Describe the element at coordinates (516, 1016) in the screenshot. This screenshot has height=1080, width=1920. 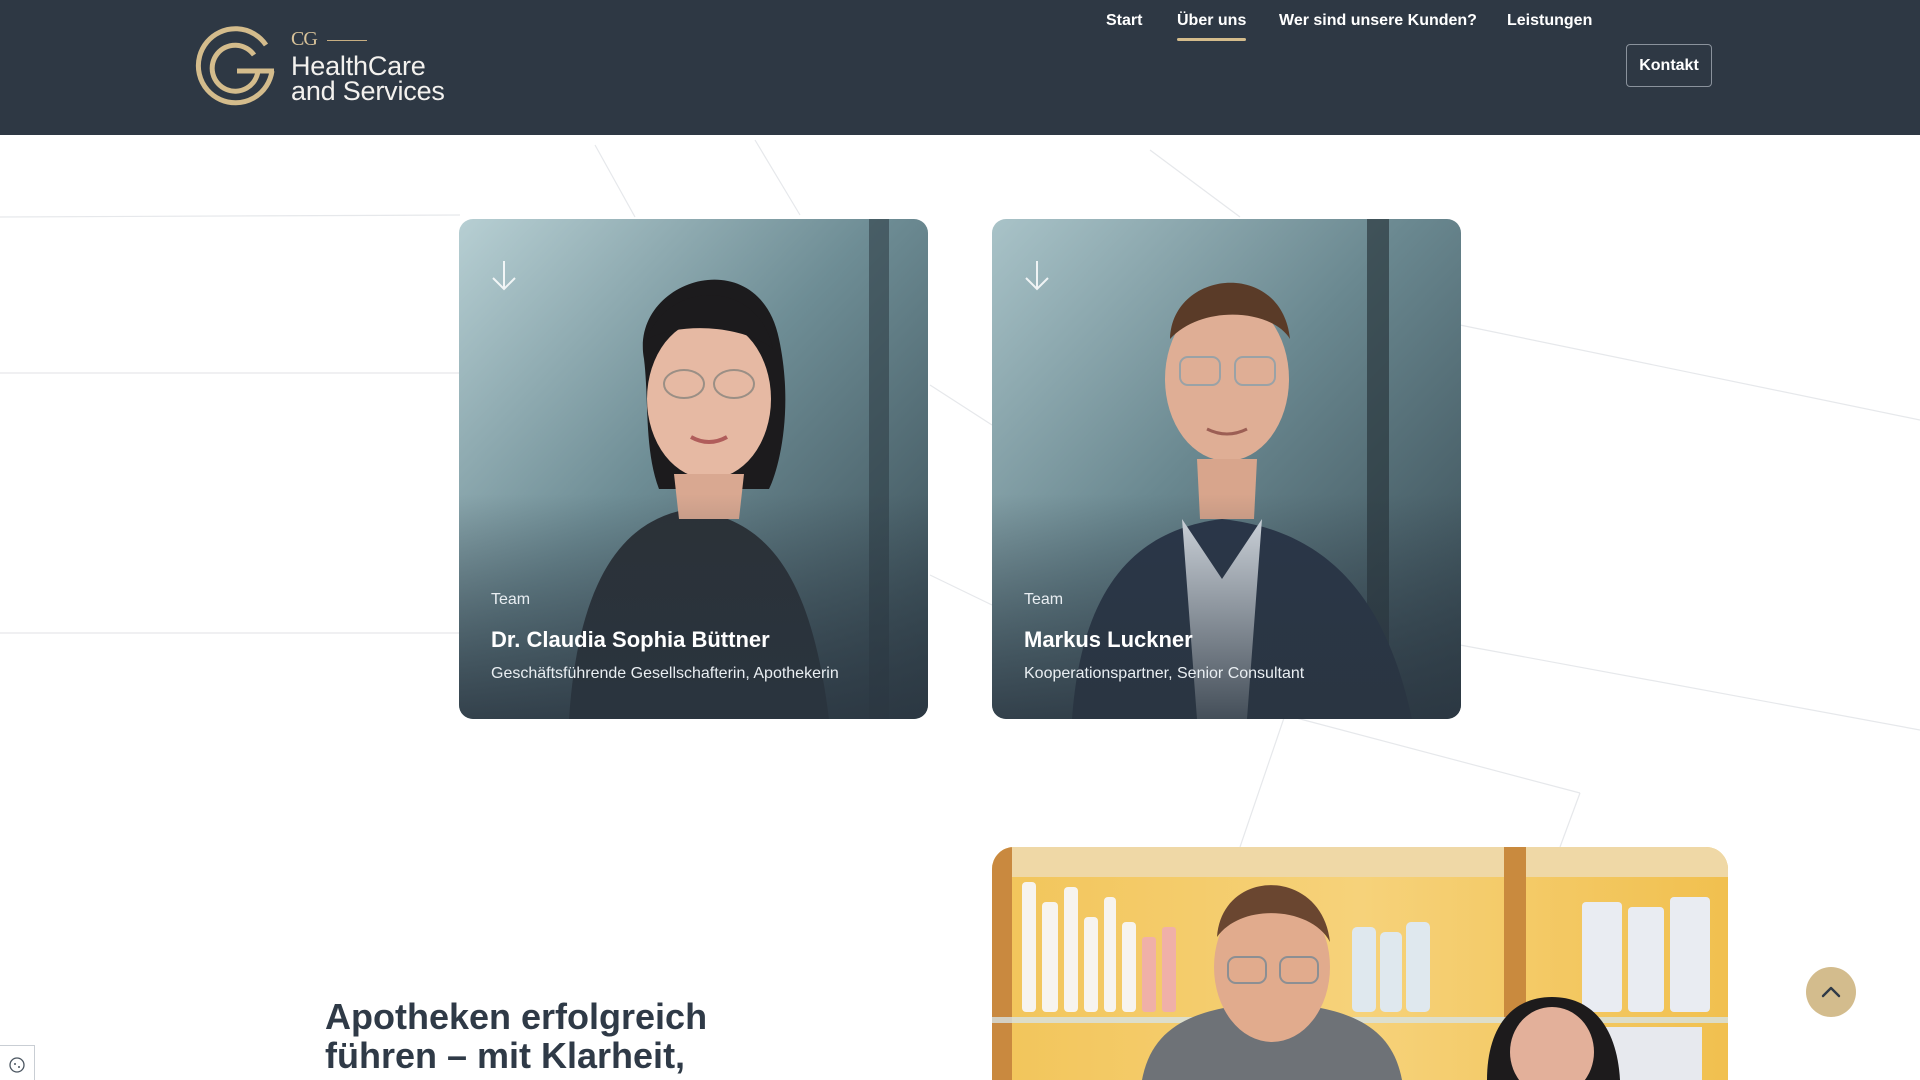
I see `headline-line-1: Apotheken erfolgreich` at that location.